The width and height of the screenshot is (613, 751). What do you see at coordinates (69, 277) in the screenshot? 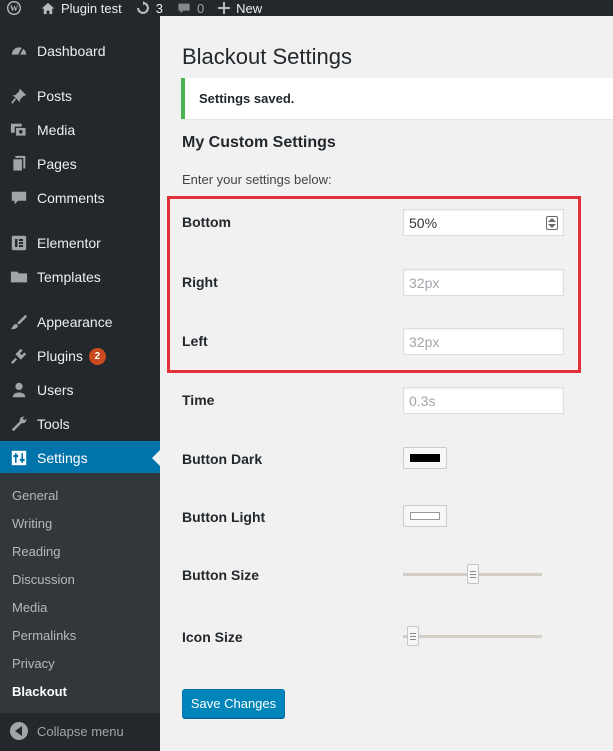
I see `menu-label-templates: Templates` at bounding box center [69, 277].